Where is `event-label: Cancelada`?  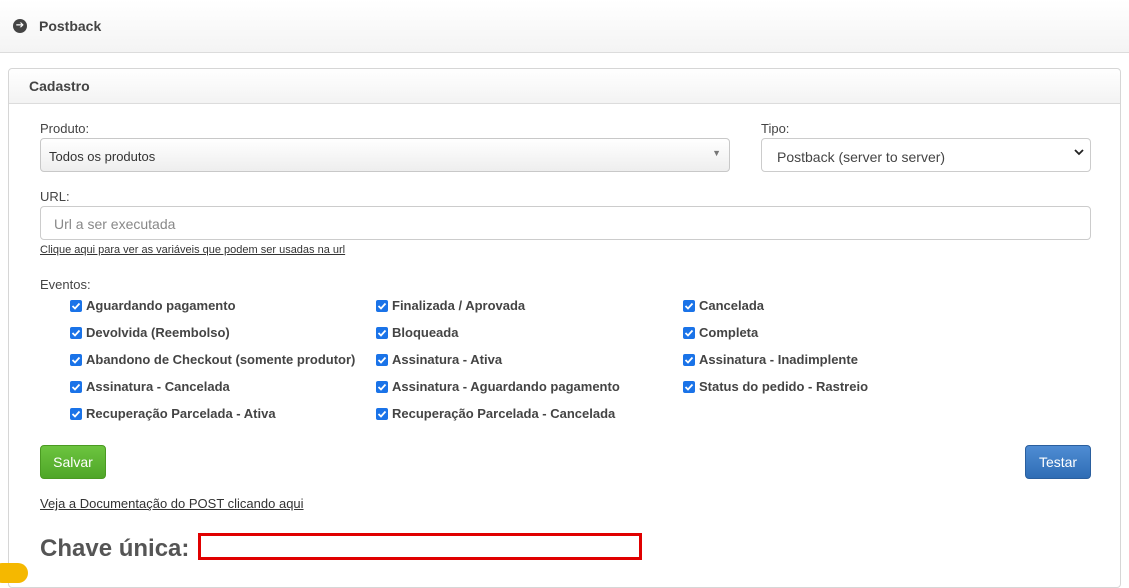 event-label: Cancelada is located at coordinates (732, 305).